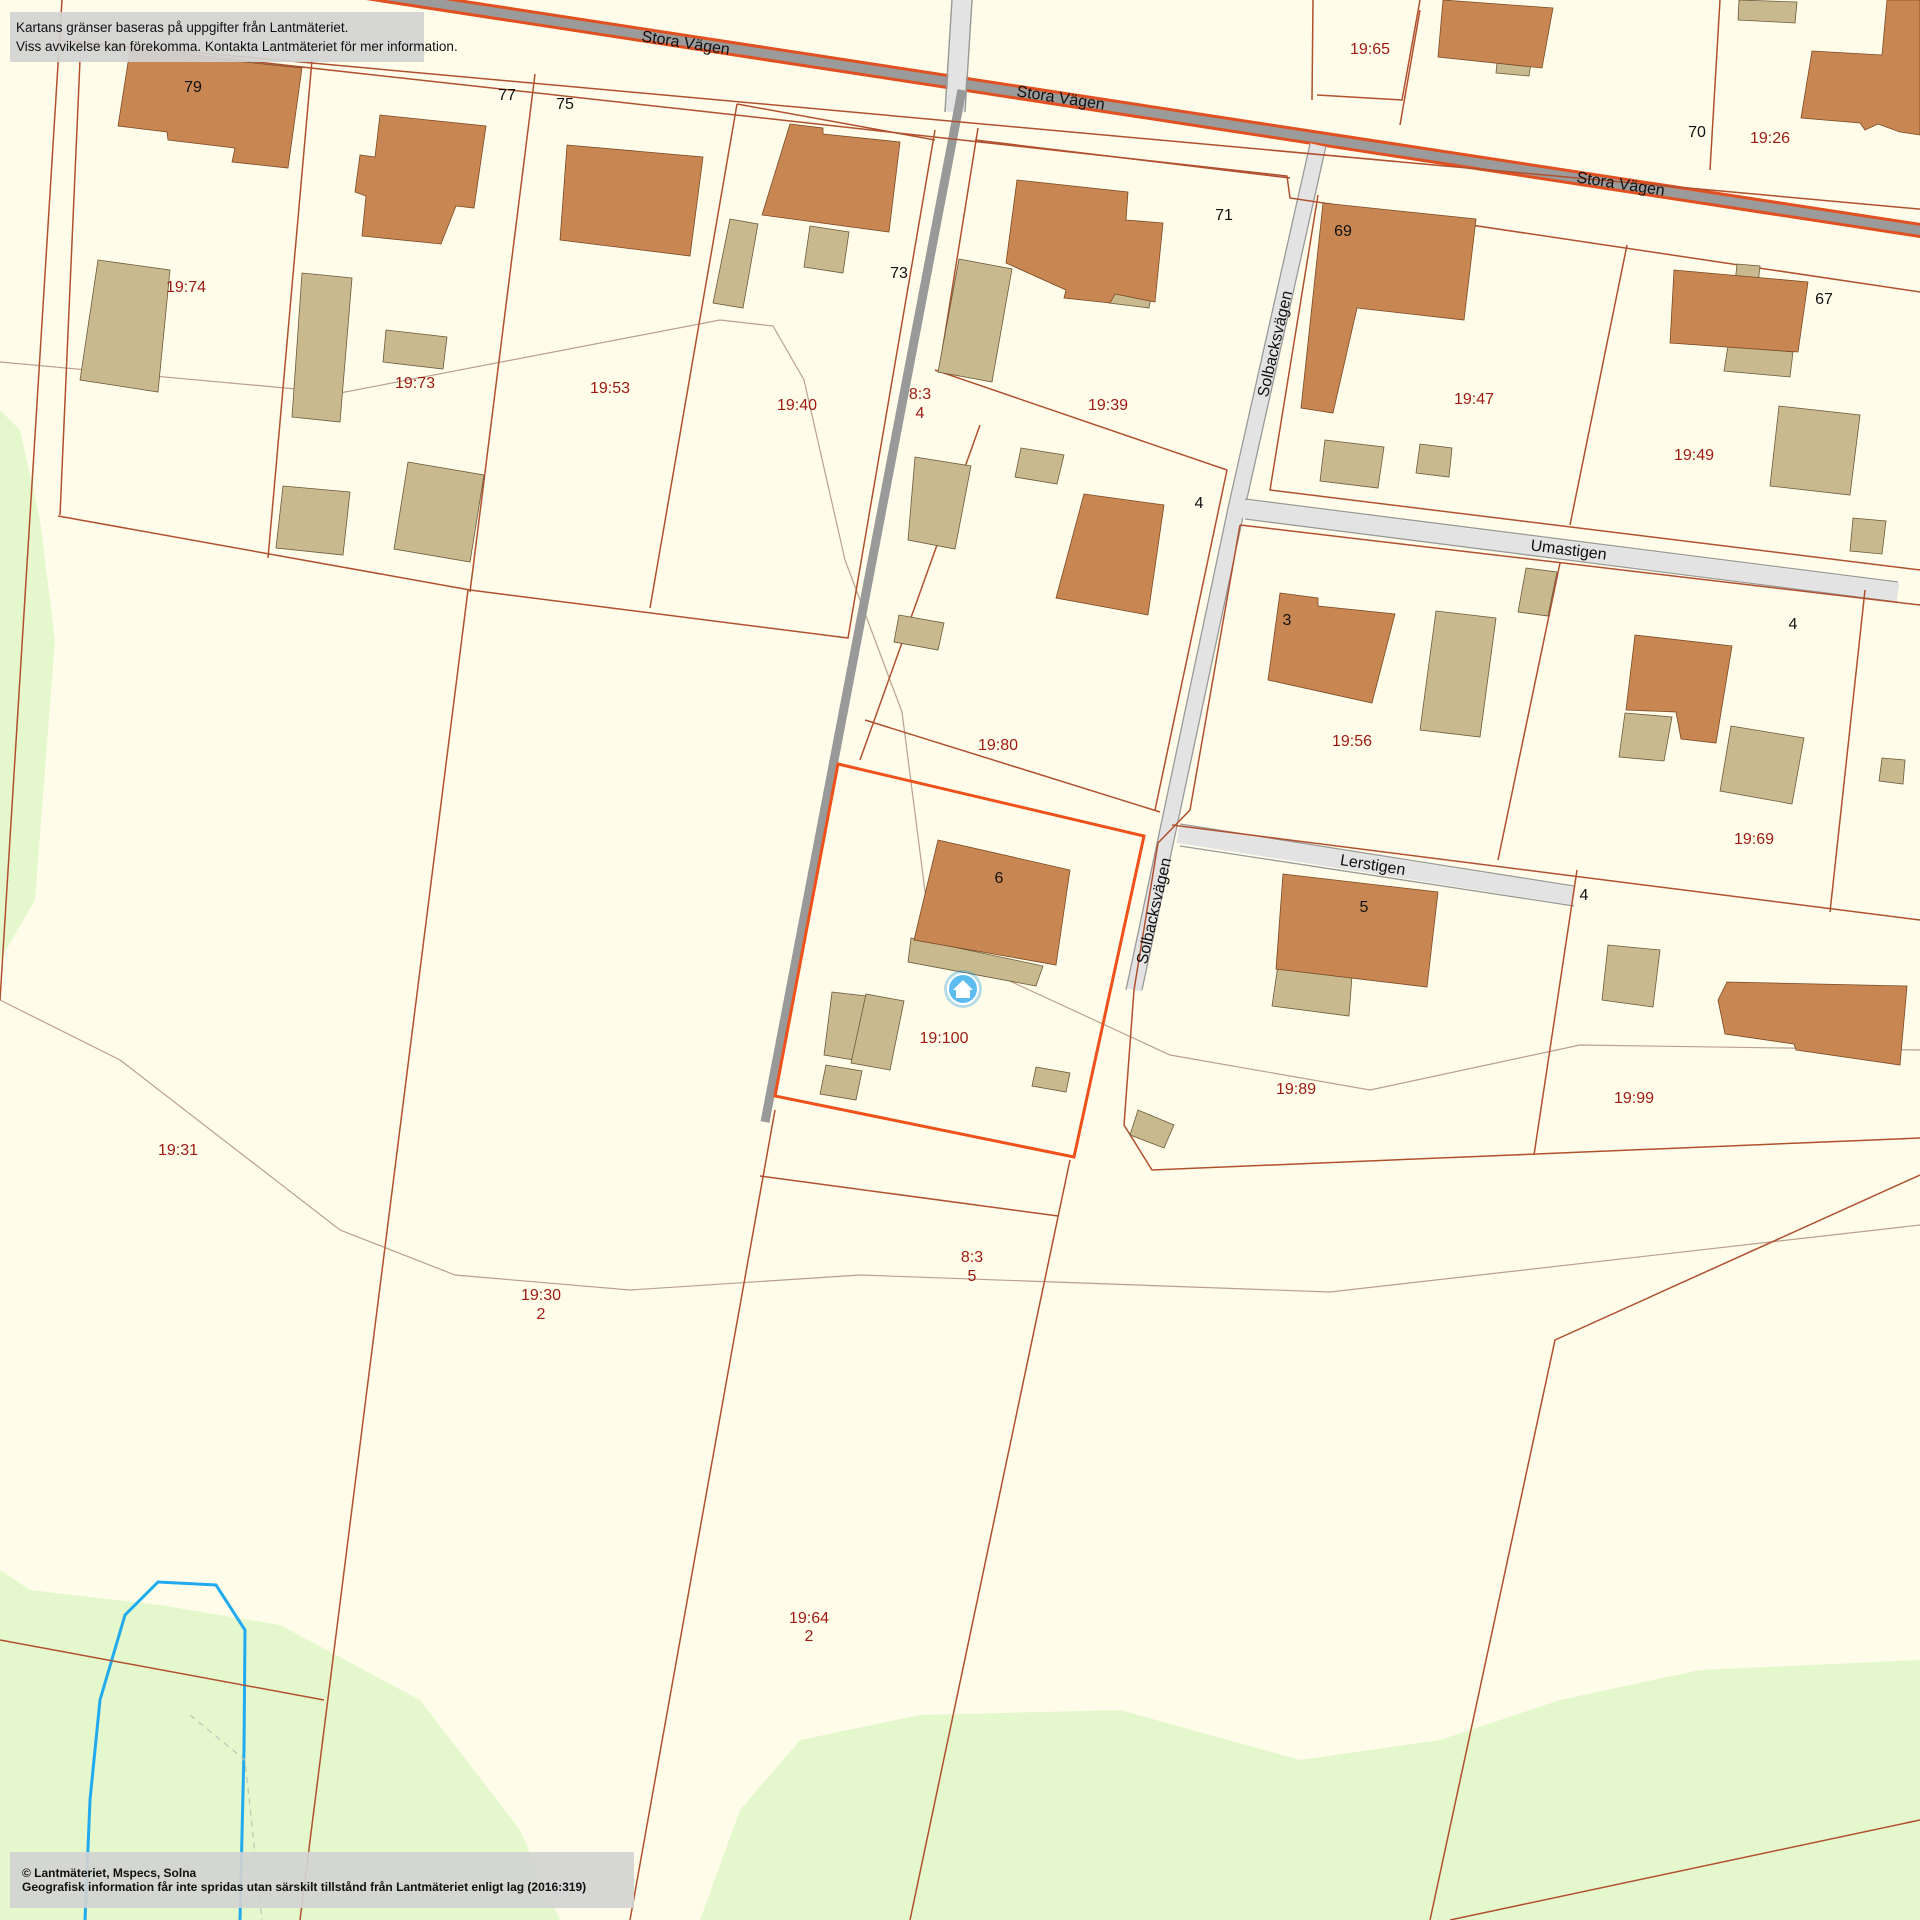 This screenshot has width=1920, height=1920. I want to click on parcel-label: 19:47, so click(1474, 399).